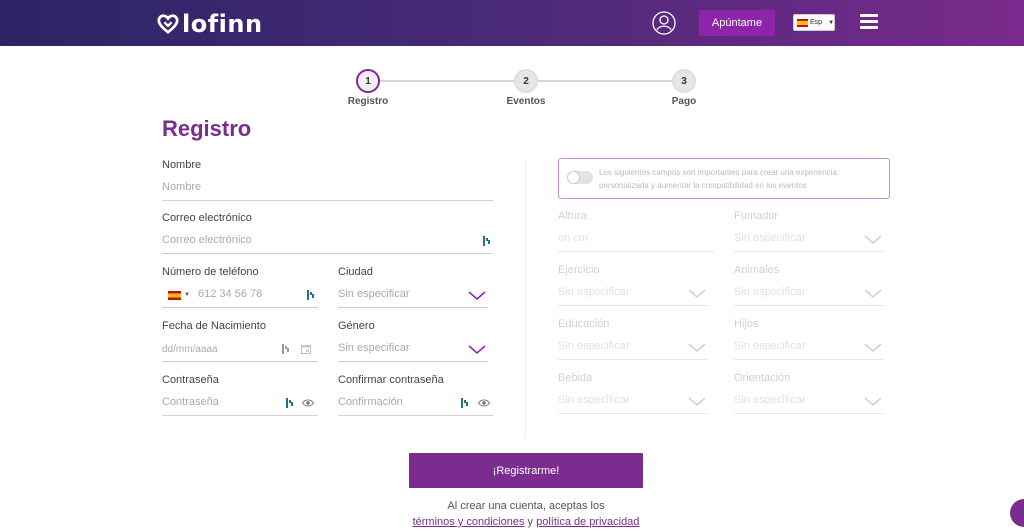  I want to click on optional-fields-toggle, so click(580, 177).